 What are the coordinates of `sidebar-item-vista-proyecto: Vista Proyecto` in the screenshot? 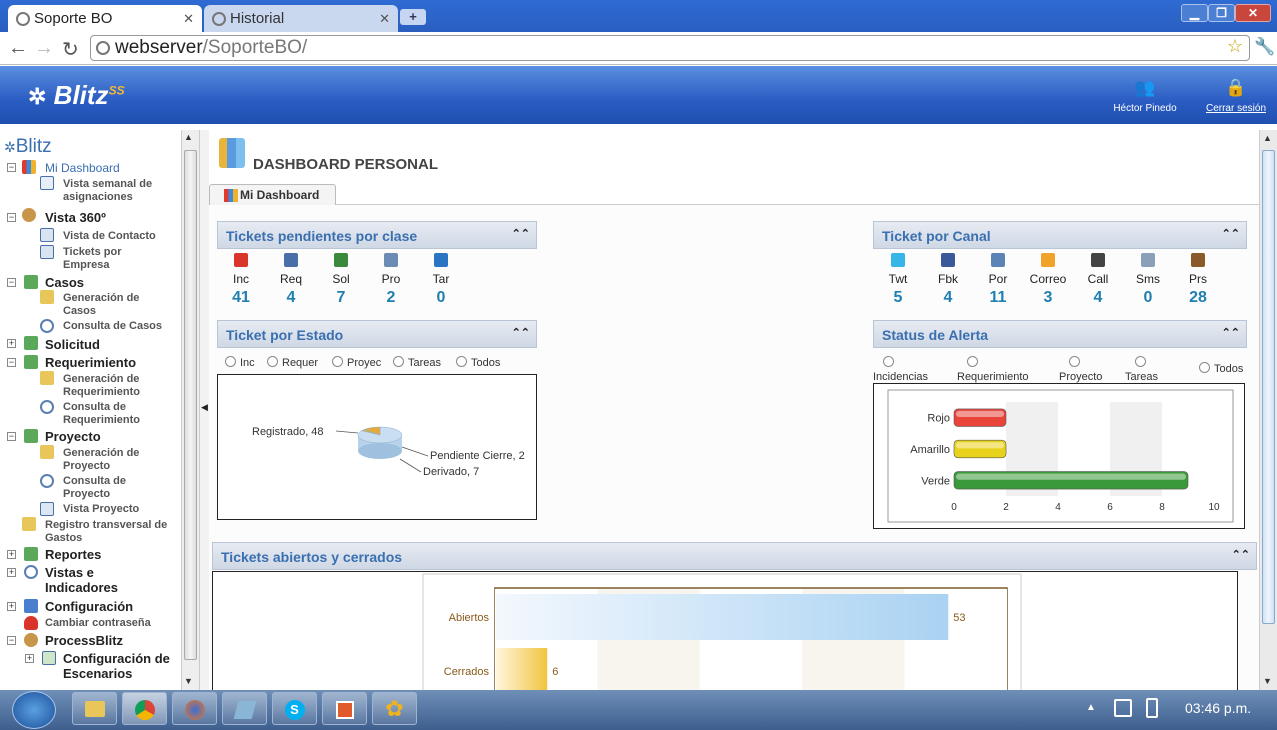 It's located at (101, 509).